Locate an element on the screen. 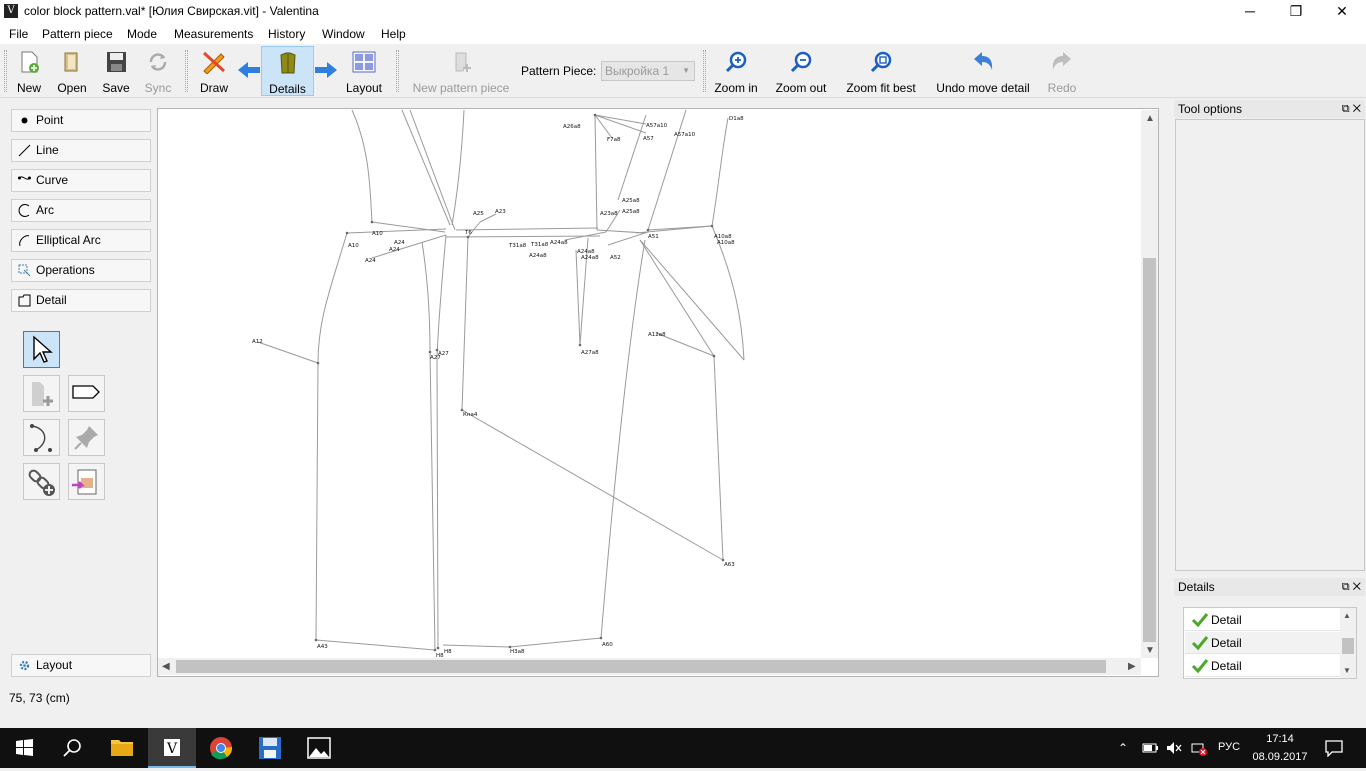 Image resolution: width=1366 pixels, height=771 pixels. clock-time: 17:14 is located at coordinates (1280, 739).